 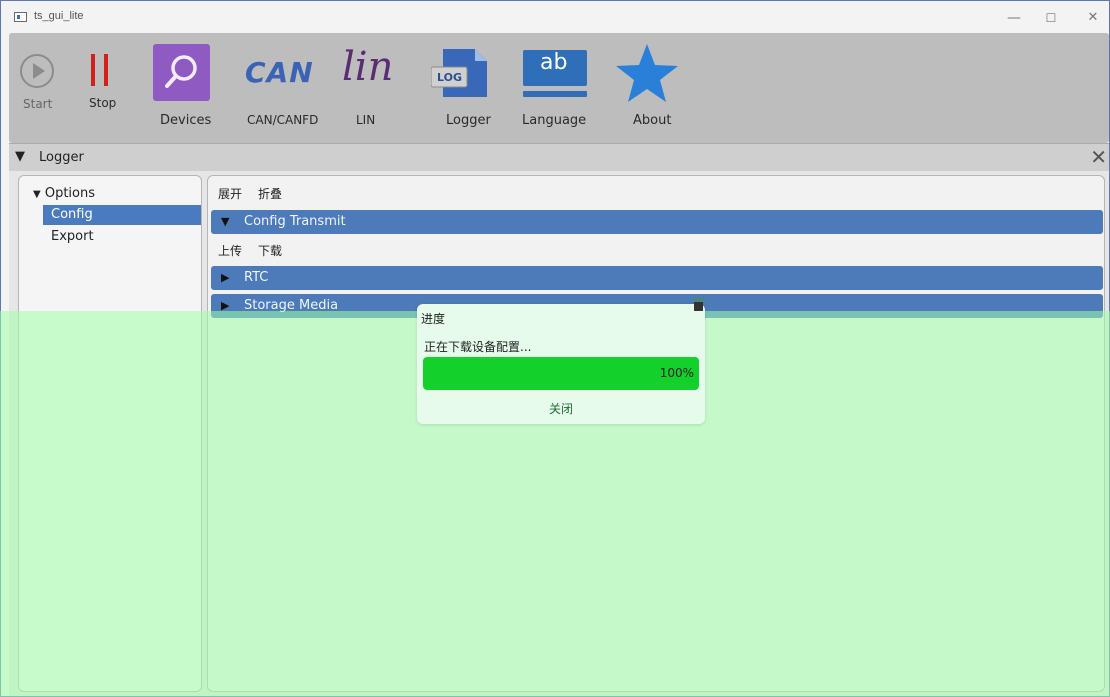 I want to click on play-icon, so click(x=37, y=71).